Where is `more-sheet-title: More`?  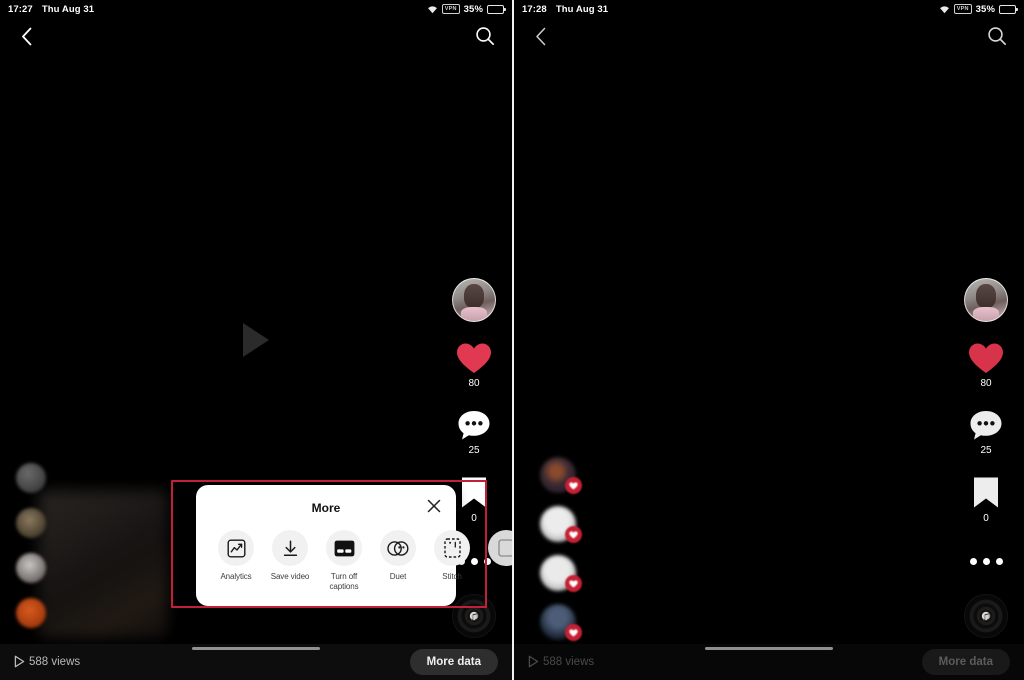 more-sheet-title: More is located at coordinates (326, 508).